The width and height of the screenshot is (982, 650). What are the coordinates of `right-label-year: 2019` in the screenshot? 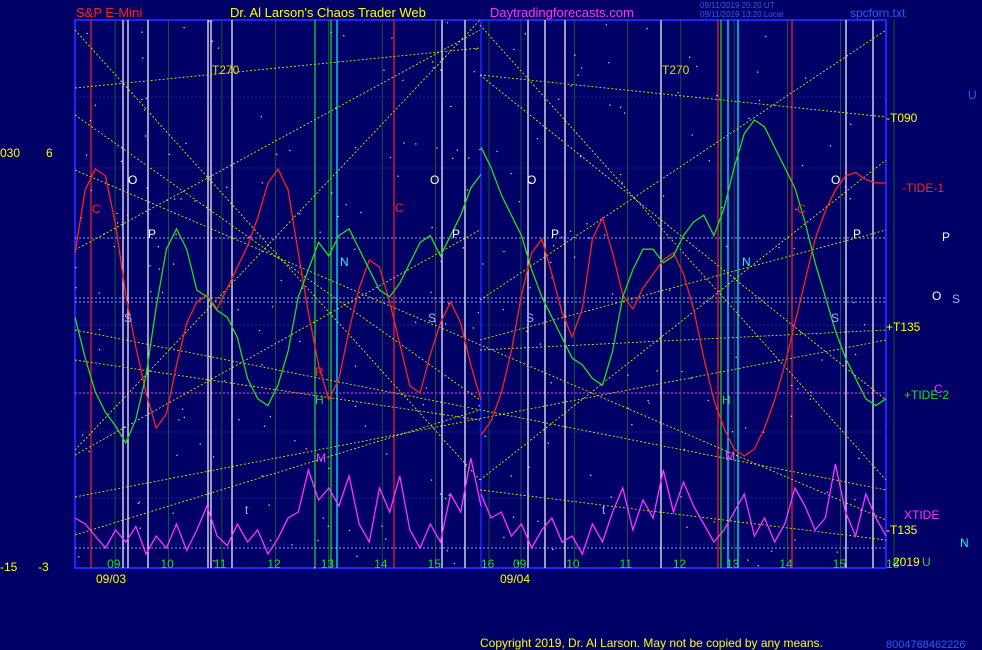 It's located at (906, 562).